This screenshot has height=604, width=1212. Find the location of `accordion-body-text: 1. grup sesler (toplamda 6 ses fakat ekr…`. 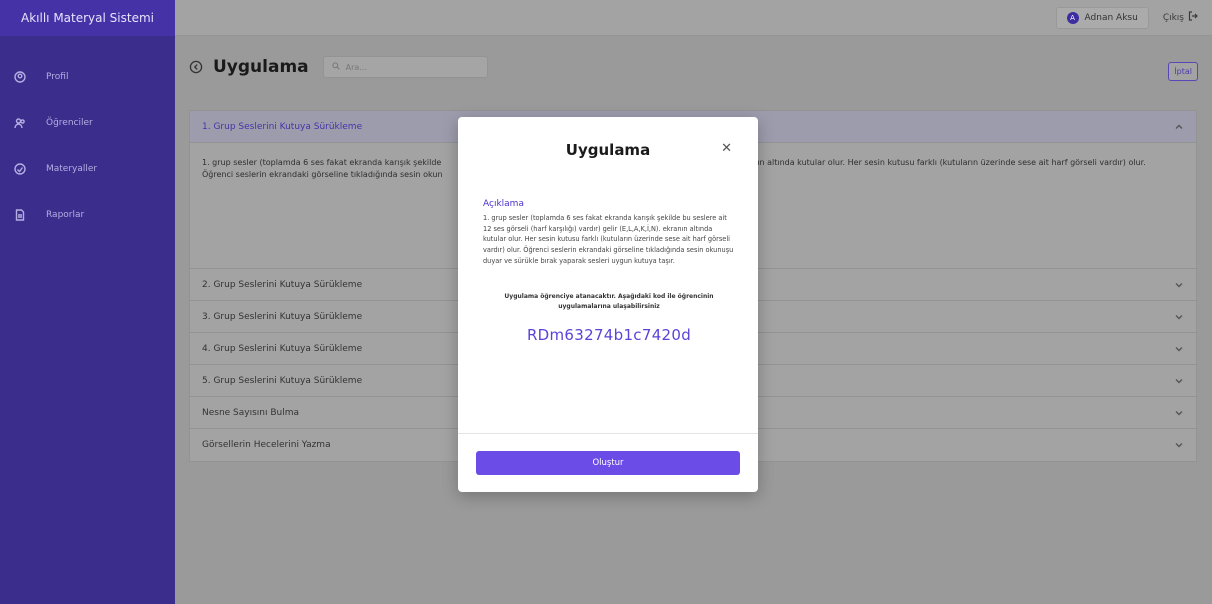

accordion-body-text: 1. grup sesler (toplamda 6 ses fakat ekr… is located at coordinates (322, 162).